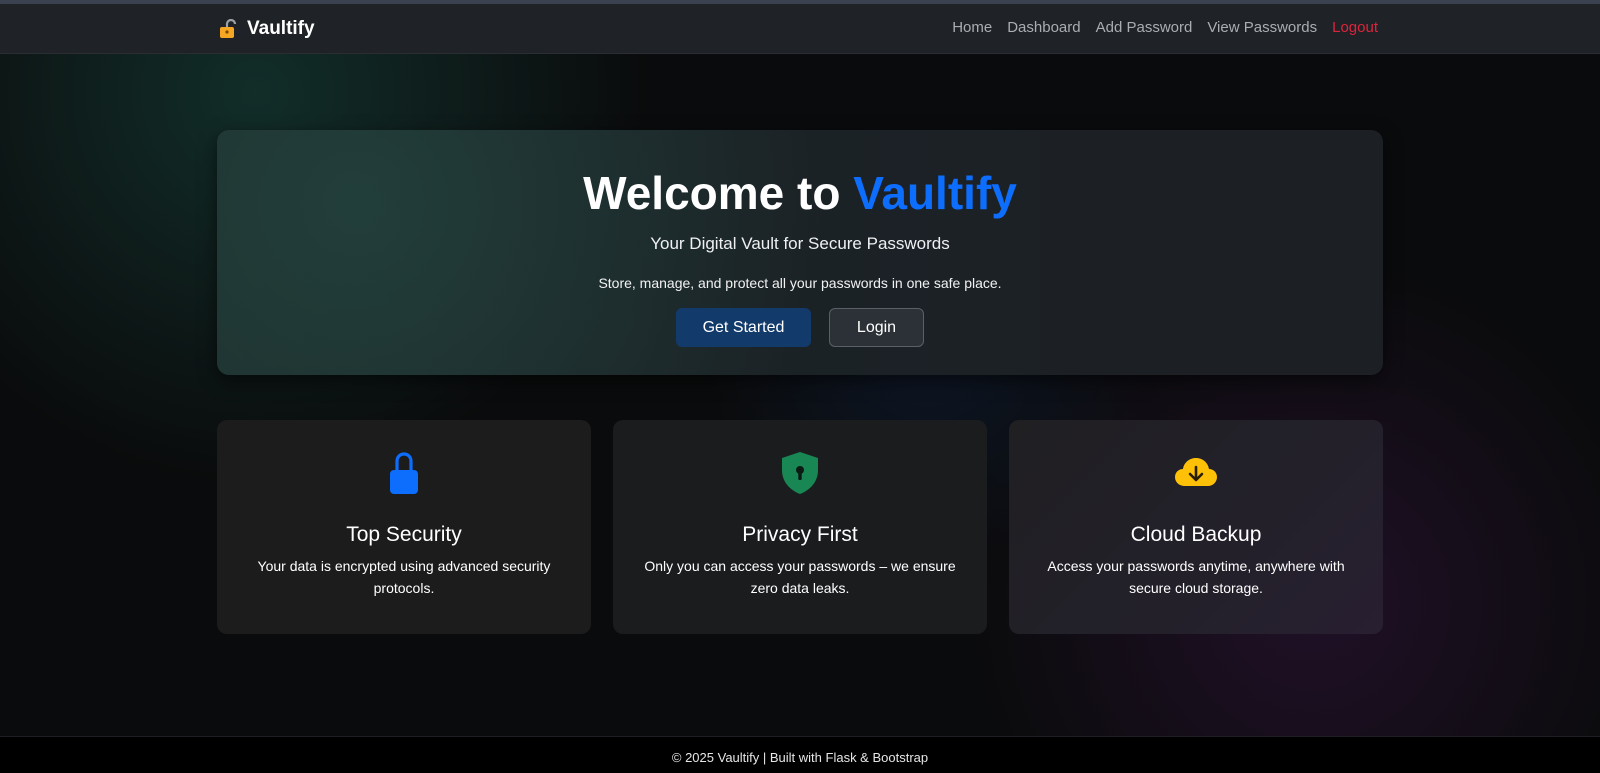 The image size is (1600, 773). Describe the element at coordinates (972, 27) in the screenshot. I see `nav-link-home: Home` at that location.